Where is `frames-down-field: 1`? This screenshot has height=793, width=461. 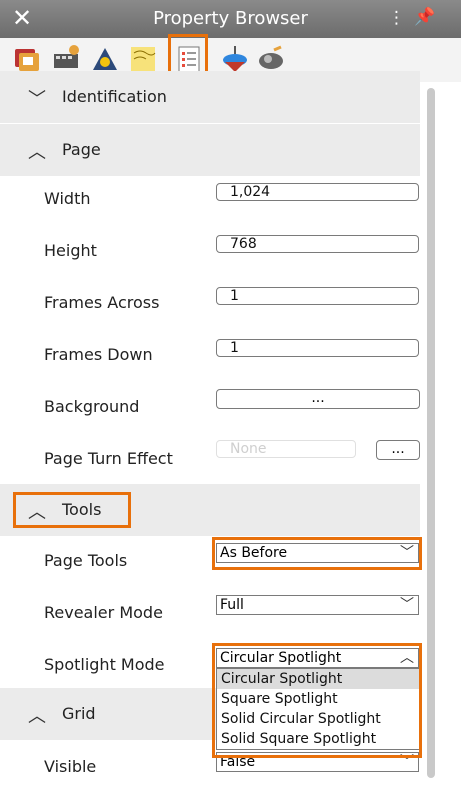 frames-down-field: 1 is located at coordinates (317, 348).